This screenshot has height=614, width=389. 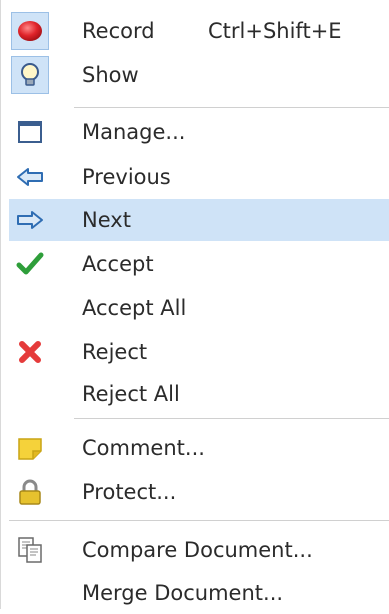 What do you see at coordinates (199, 264) in the screenshot?
I see `menu-item-accept: Accept` at bounding box center [199, 264].